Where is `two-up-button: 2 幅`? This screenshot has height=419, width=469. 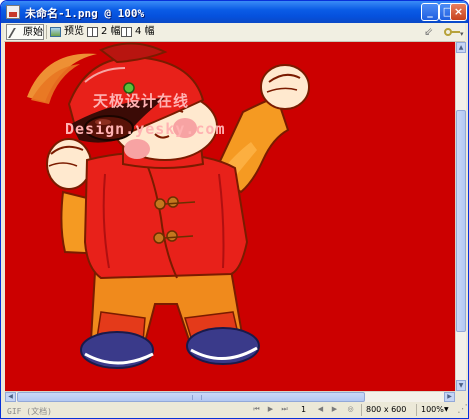
two-up-button: 2 幅 is located at coordinates (103, 32).